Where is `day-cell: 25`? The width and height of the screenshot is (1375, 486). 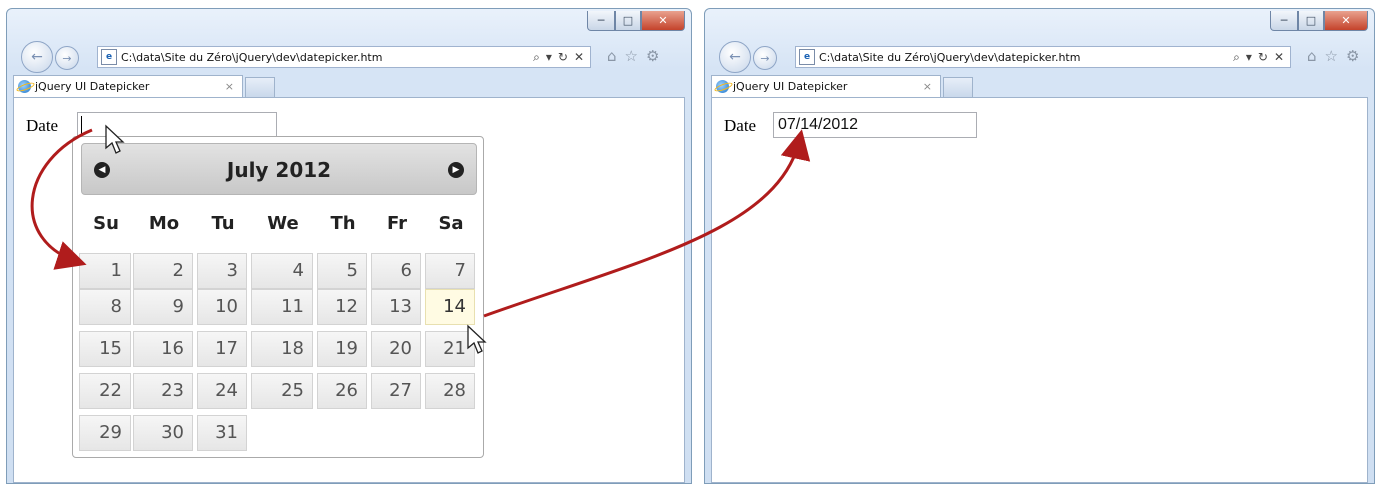
day-cell: 25 is located at coordinates (282, 391).